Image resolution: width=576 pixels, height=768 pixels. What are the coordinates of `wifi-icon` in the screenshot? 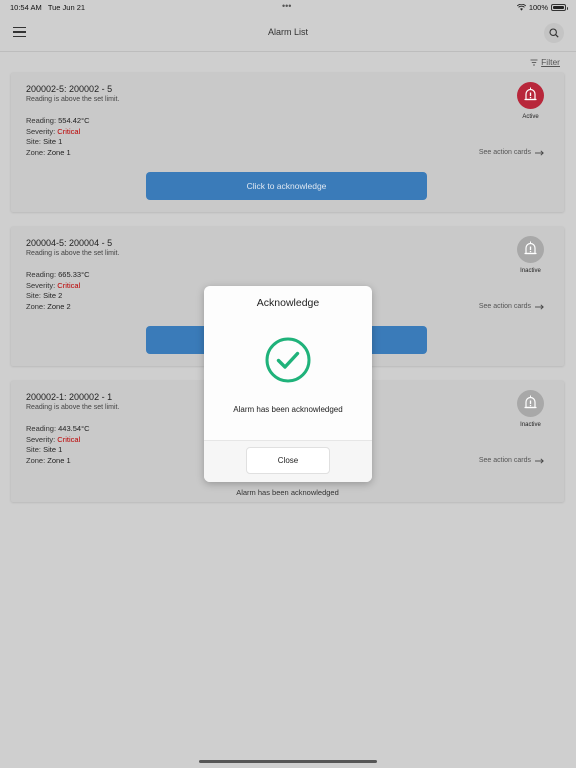 It's located at (521, 7).